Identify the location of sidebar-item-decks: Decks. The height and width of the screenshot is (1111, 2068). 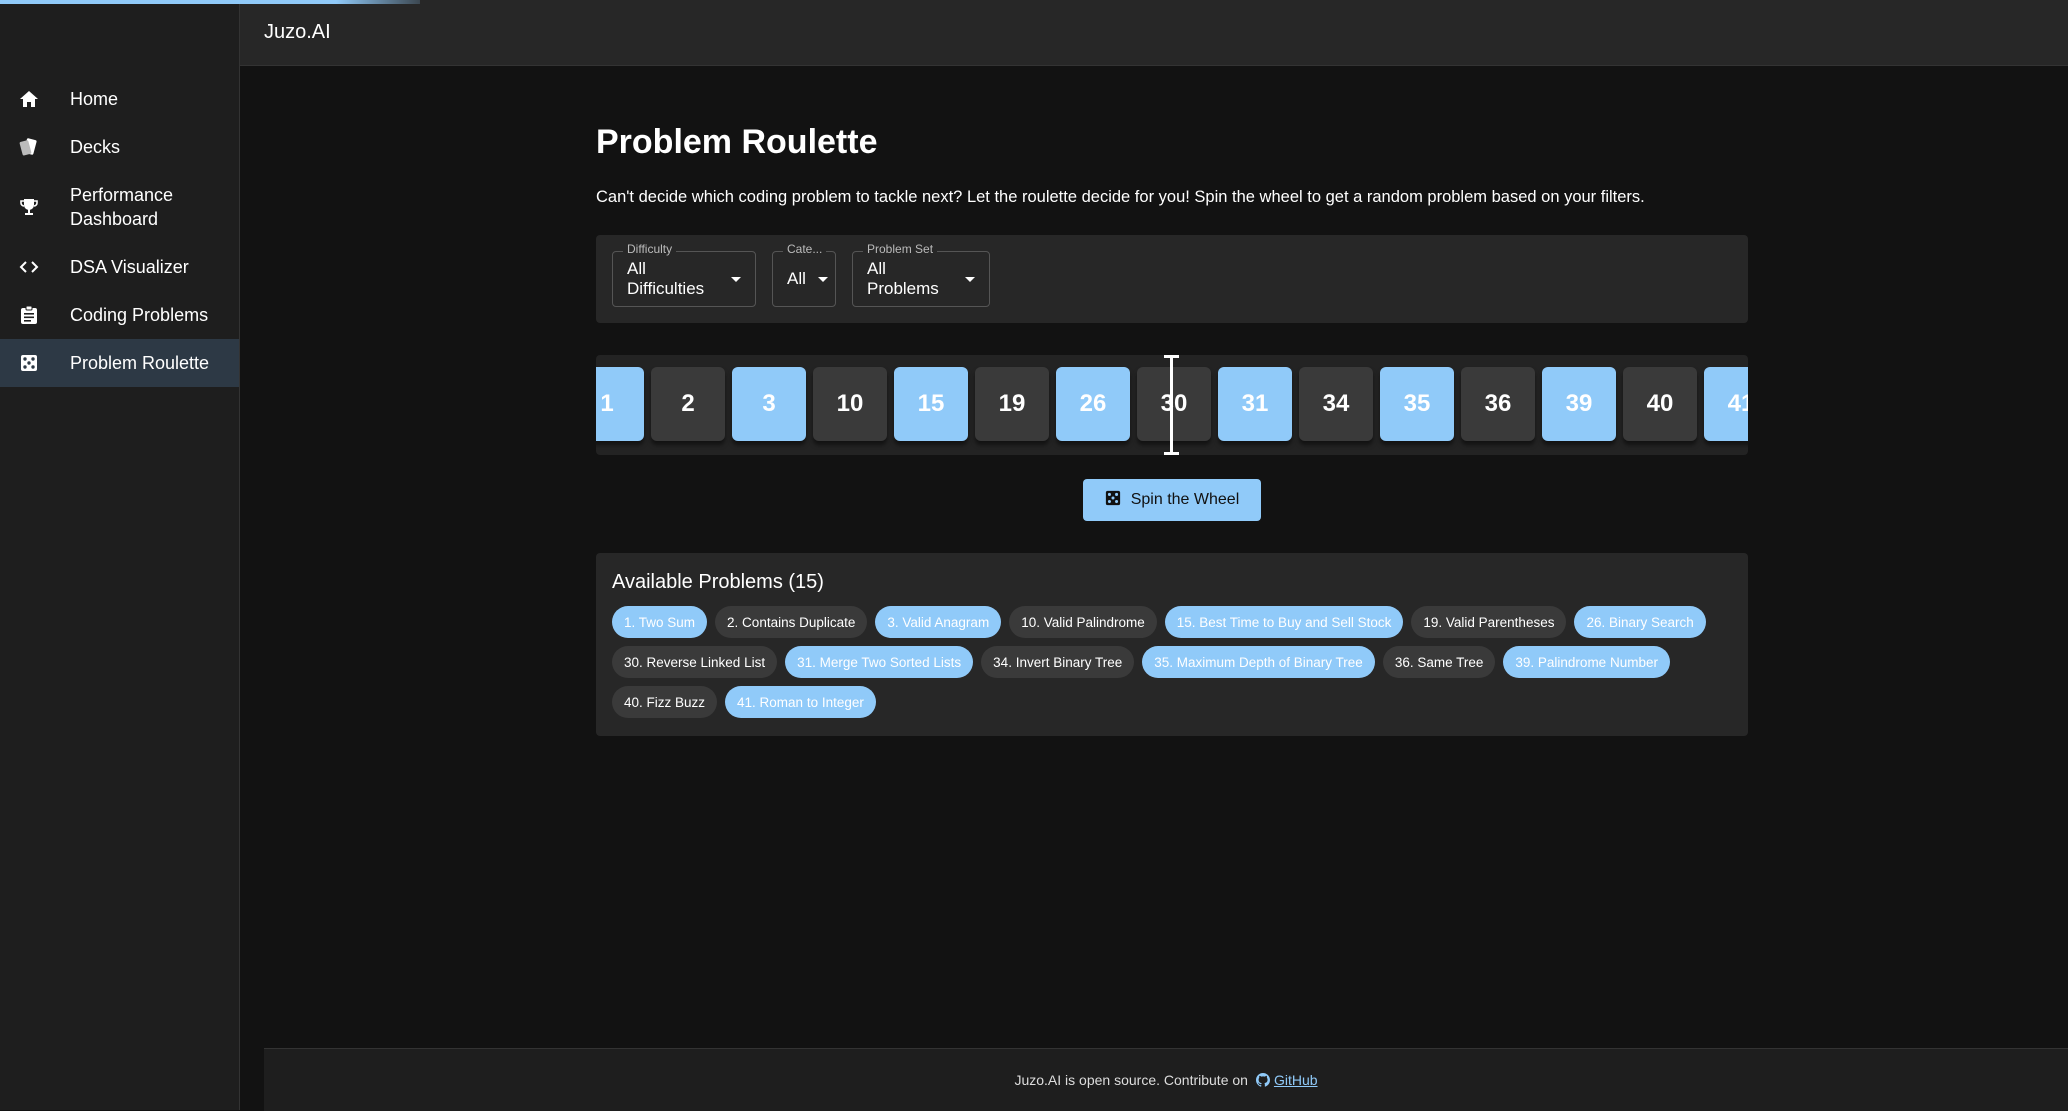
(119, 147).